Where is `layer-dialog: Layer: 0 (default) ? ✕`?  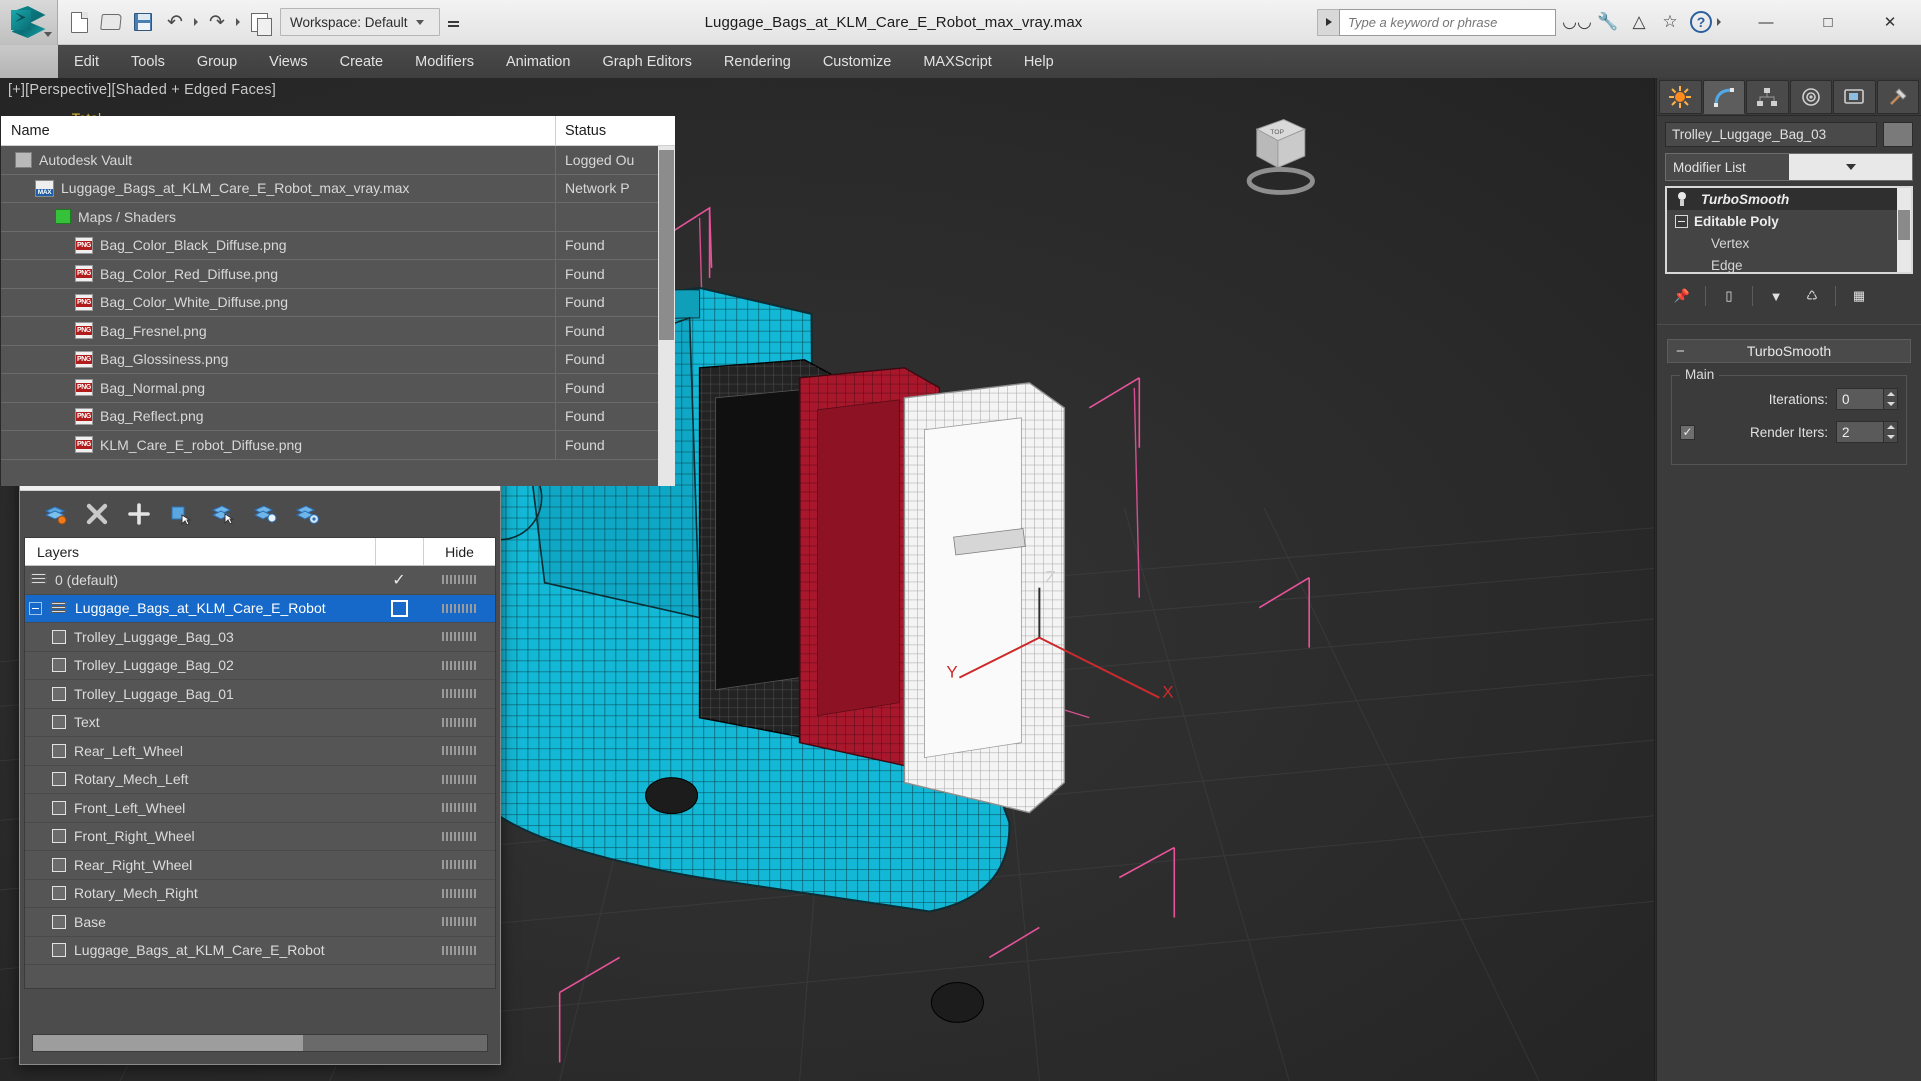
layer-dialog: Layer: 0 (default) ? ✕ is located at coordinates (260, 761).